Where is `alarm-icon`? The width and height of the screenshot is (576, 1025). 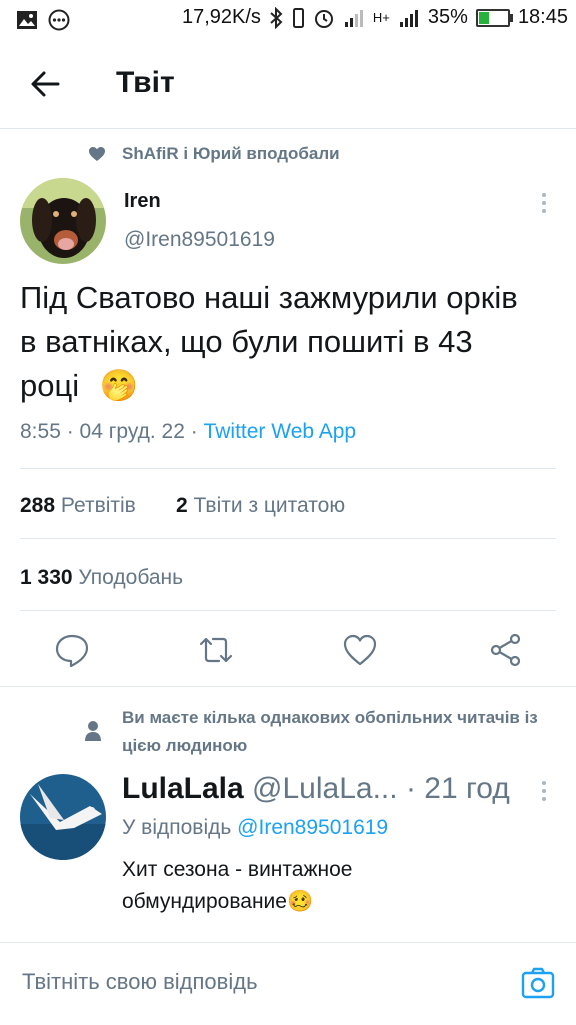
alarm-icon is located at coordinates (323, 18).